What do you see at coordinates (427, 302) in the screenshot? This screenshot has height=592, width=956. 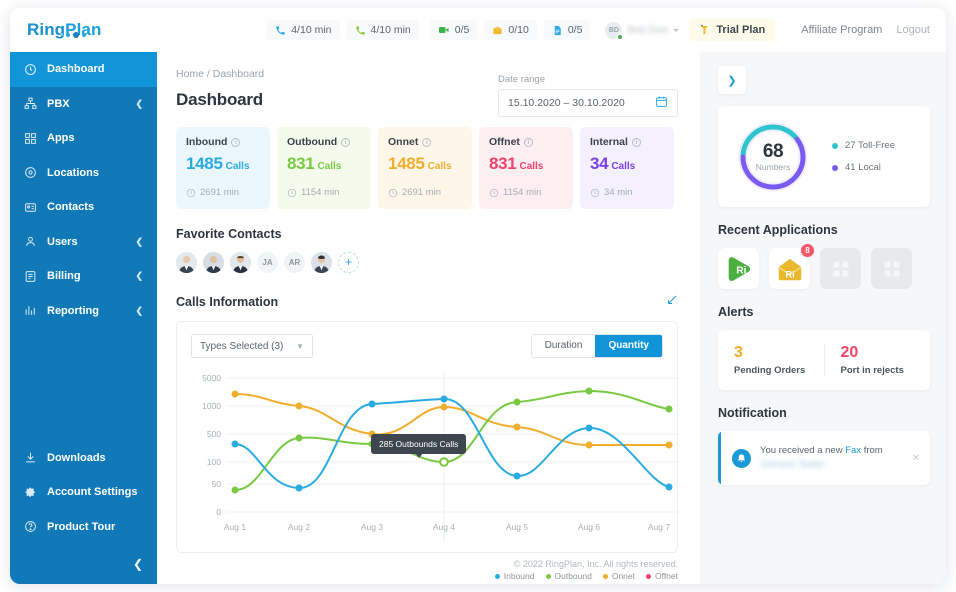 I see `calls-information-header: Calls Information` at bounding box center [427, 302].